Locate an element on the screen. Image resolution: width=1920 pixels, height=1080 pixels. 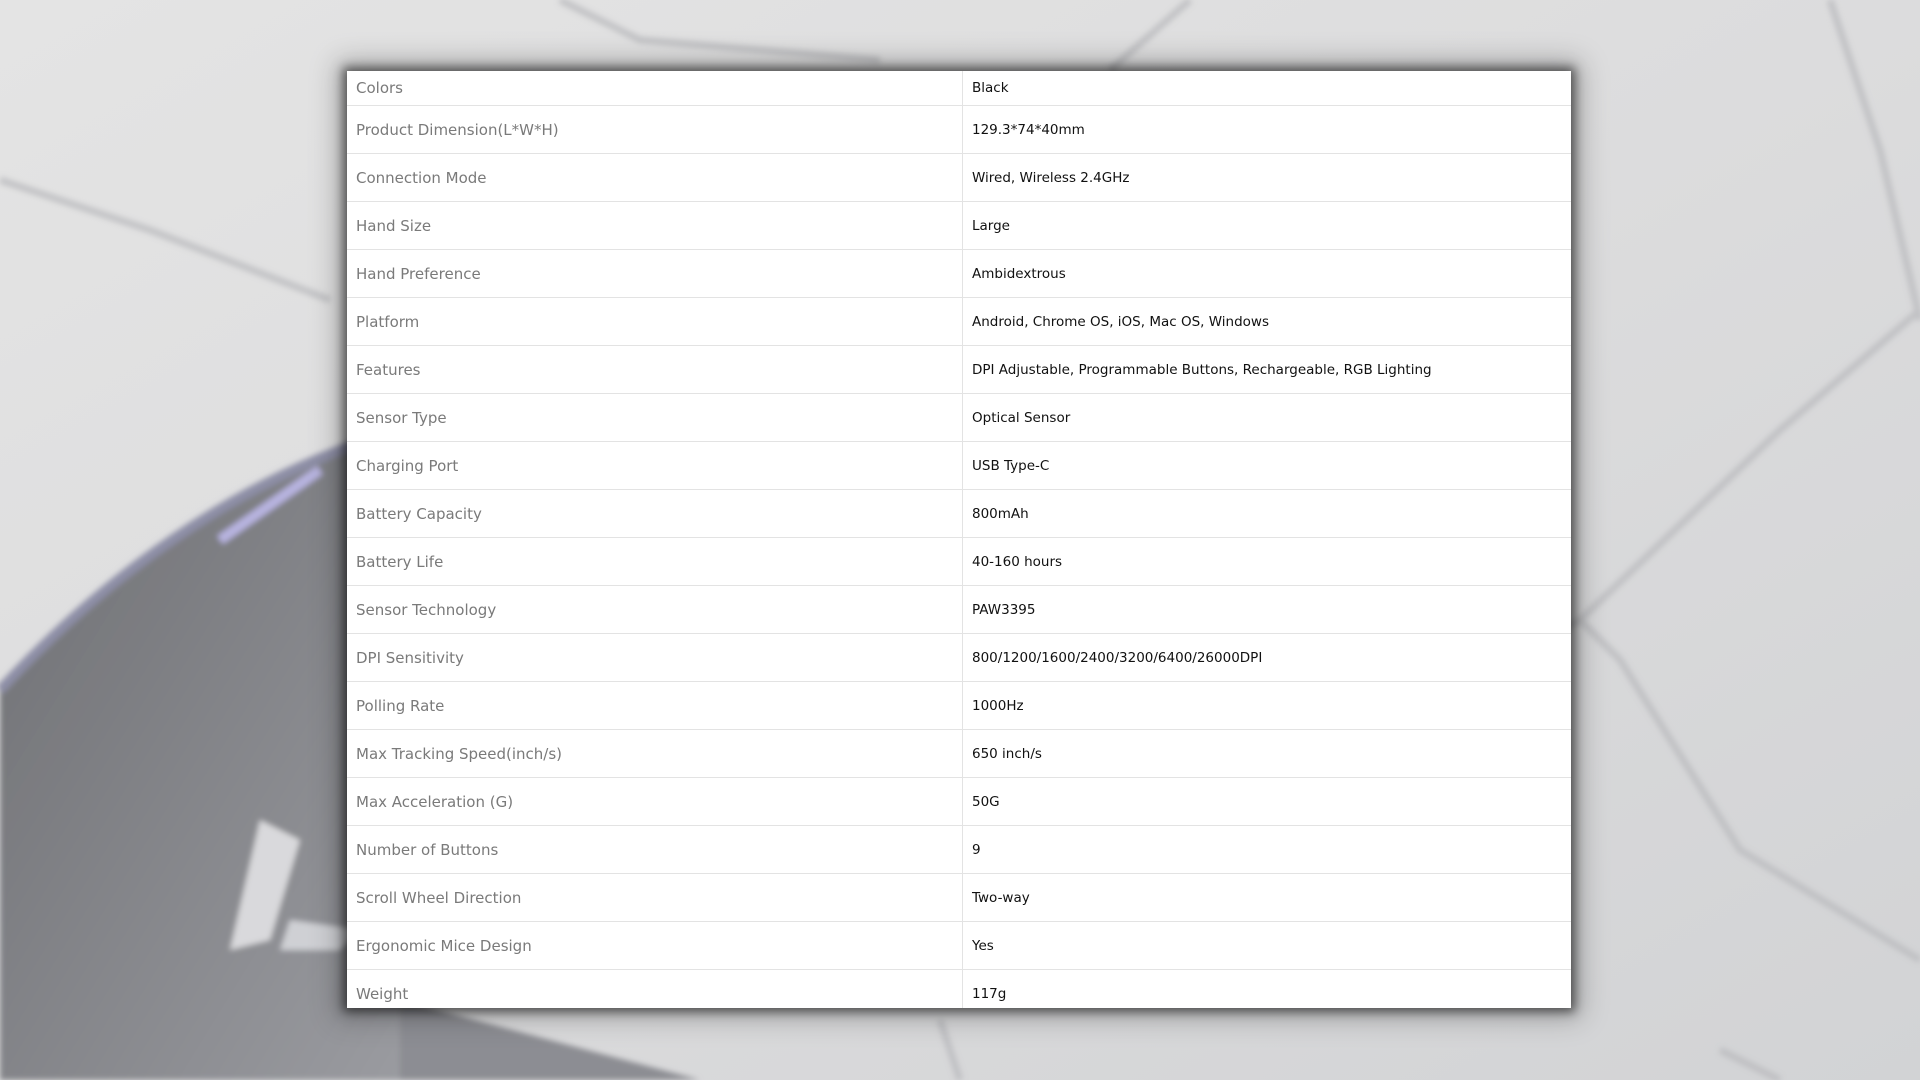
spec-value: Large is located at coordinates (1266, 225).